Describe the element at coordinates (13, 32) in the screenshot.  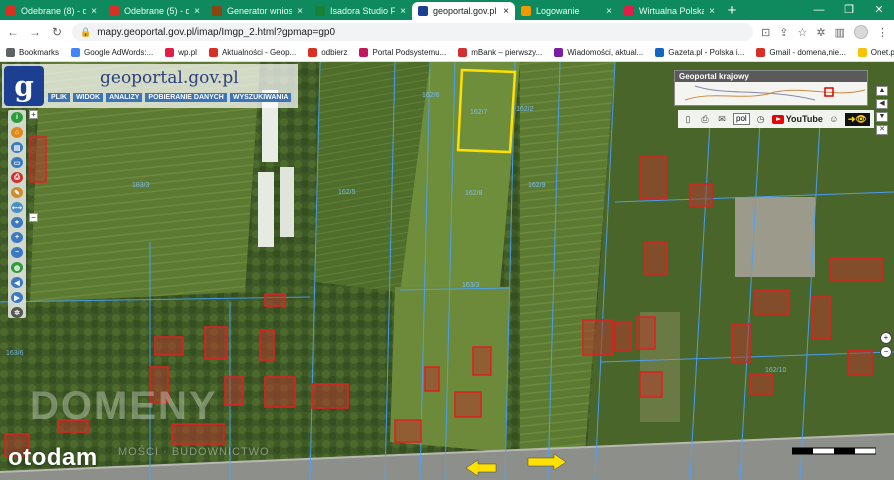
I see `back-icon: ←` at that location.